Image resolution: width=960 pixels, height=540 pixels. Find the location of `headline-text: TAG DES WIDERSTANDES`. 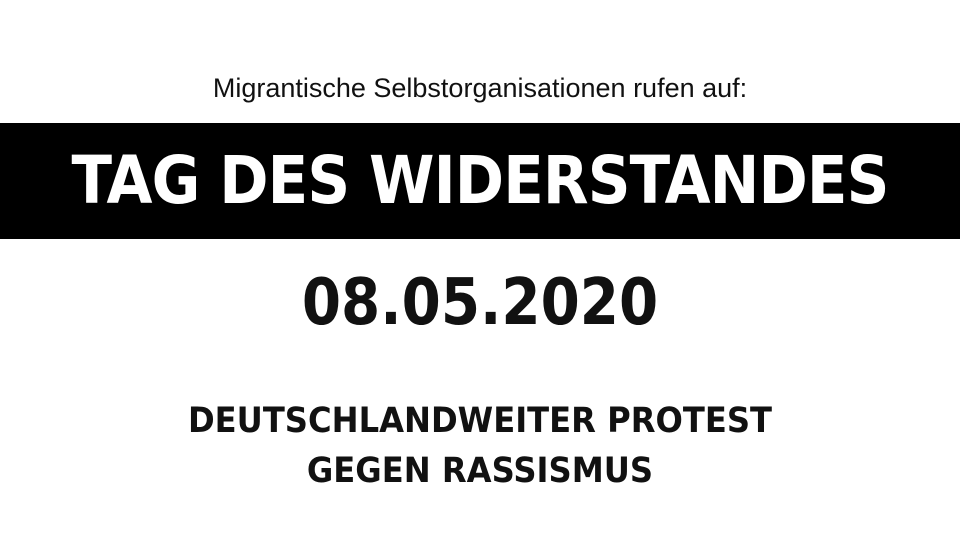

headline-text: TAG DES WIDERSTANDES is located at coordinates (480, 180).